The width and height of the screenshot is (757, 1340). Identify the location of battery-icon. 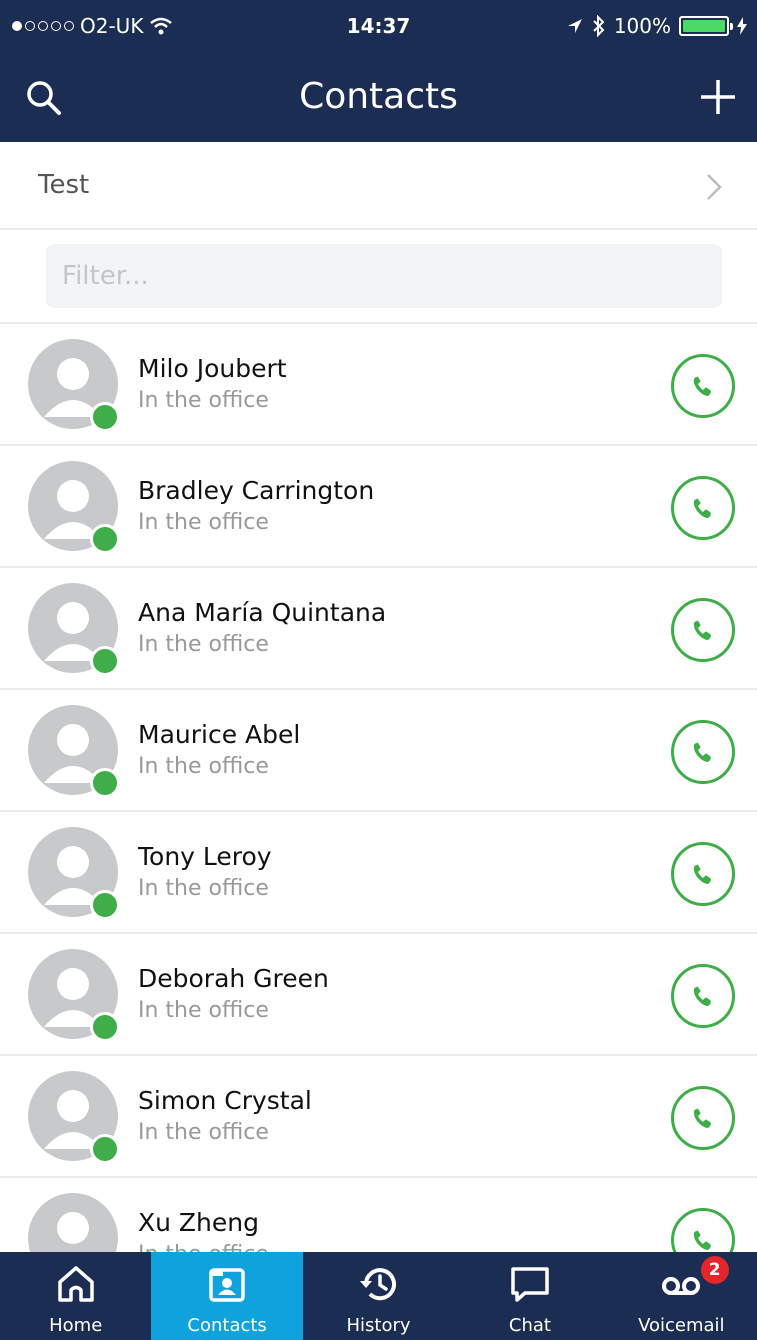
(706, 26).